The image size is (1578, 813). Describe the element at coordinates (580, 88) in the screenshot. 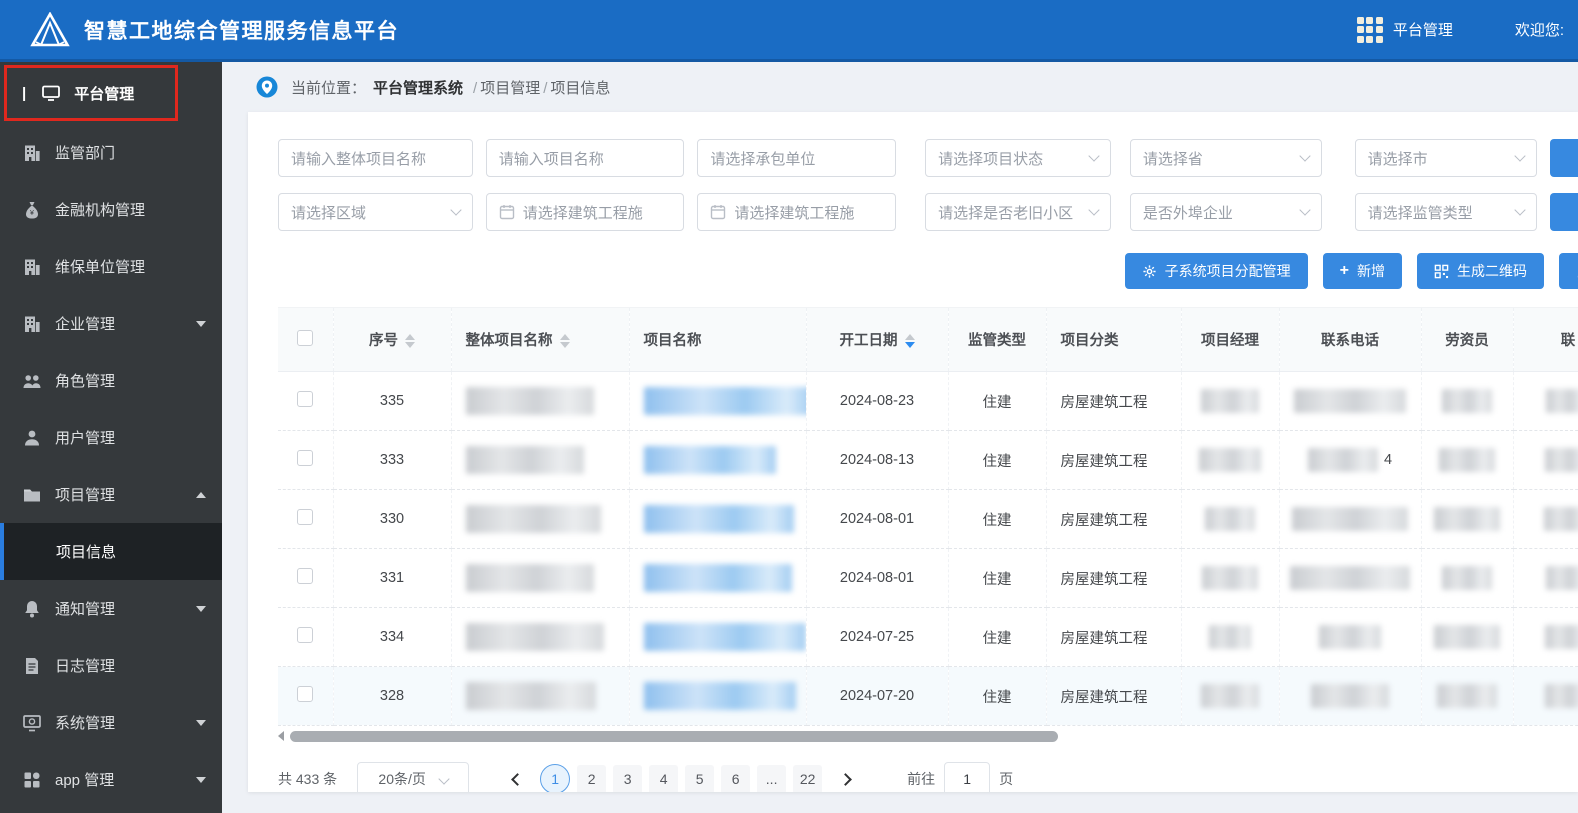

I see `breadcrumb-item: 项目信息` at that location.